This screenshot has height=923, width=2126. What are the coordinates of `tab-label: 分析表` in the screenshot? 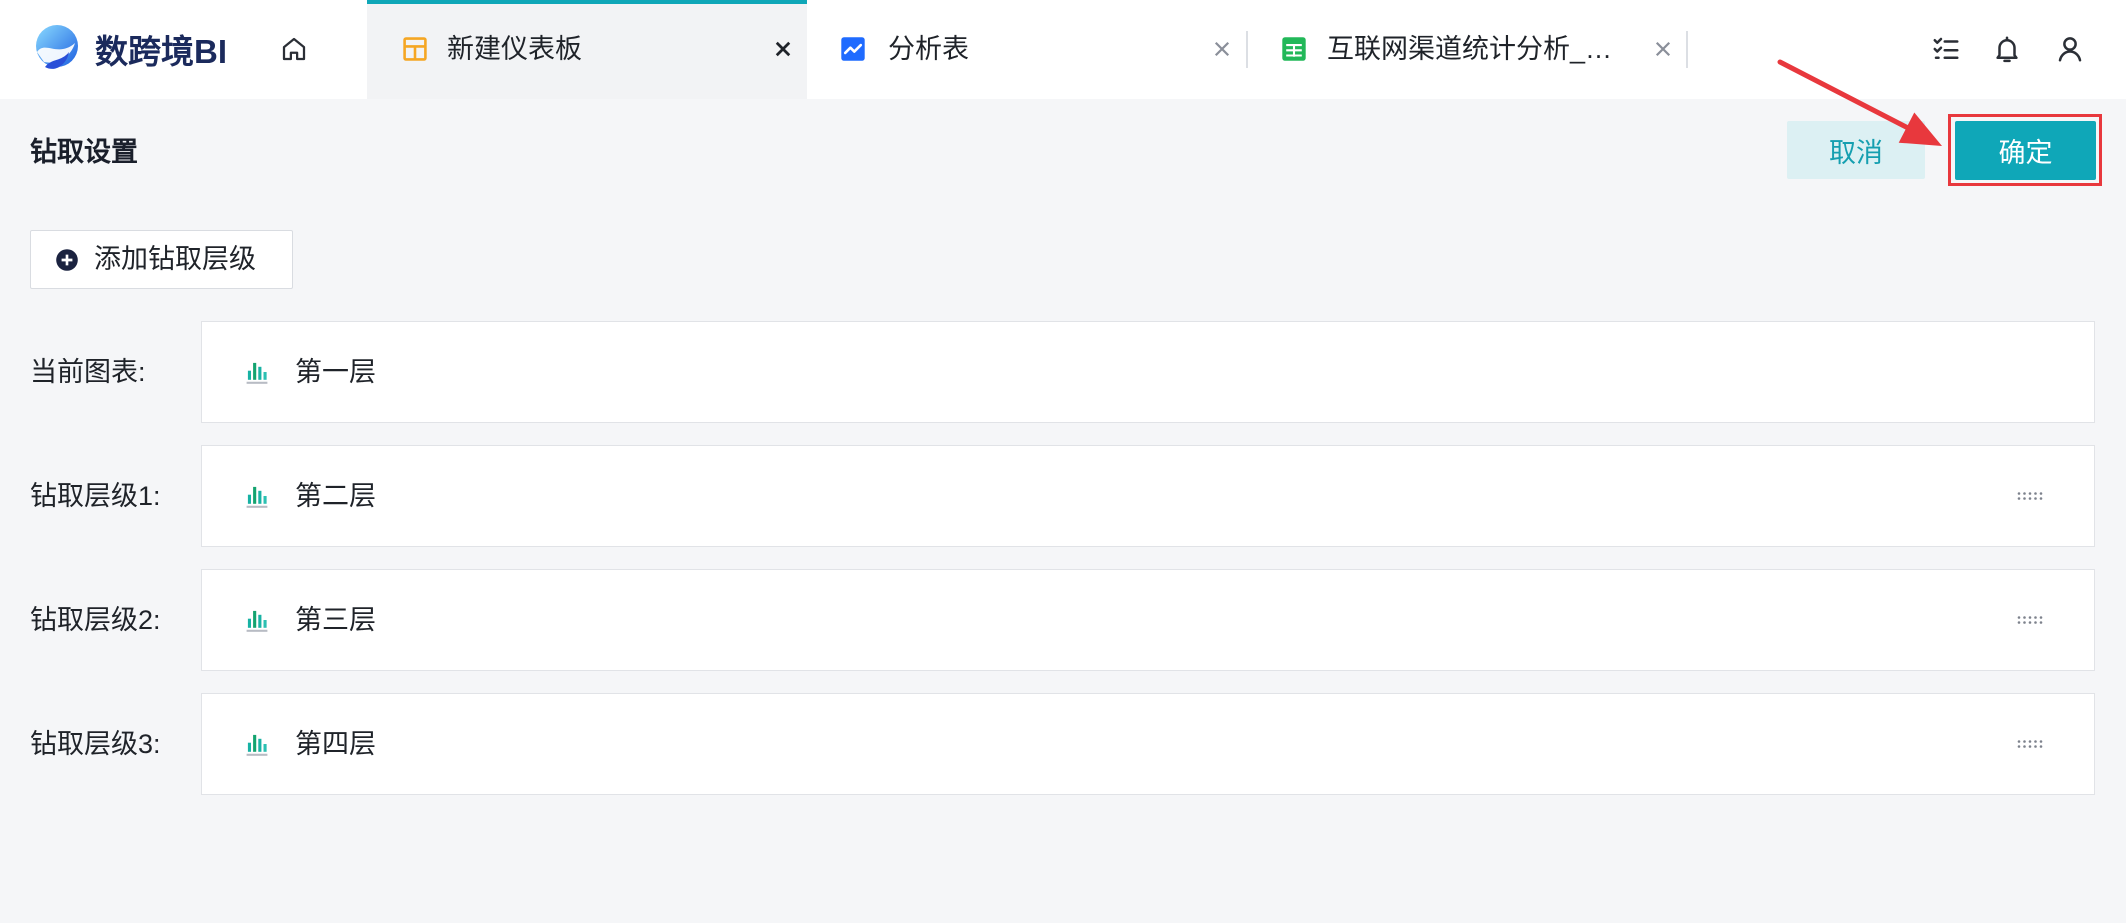 It's located at (928, 49).